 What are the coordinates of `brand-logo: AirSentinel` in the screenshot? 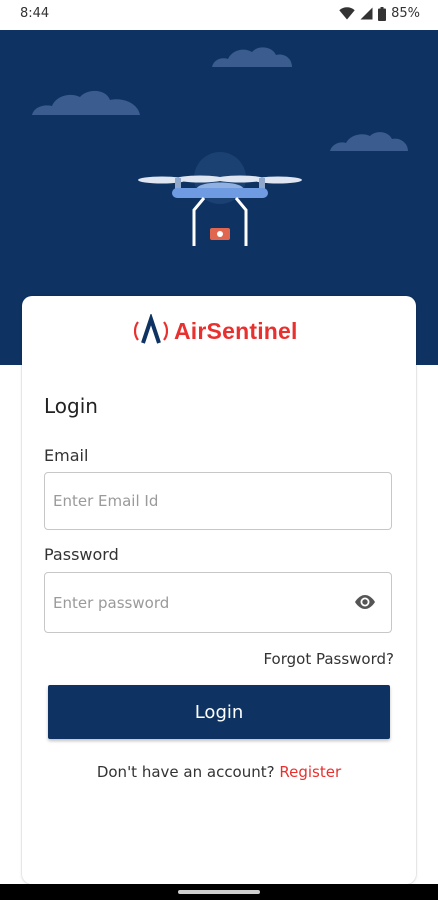 It's located at (216, 331).